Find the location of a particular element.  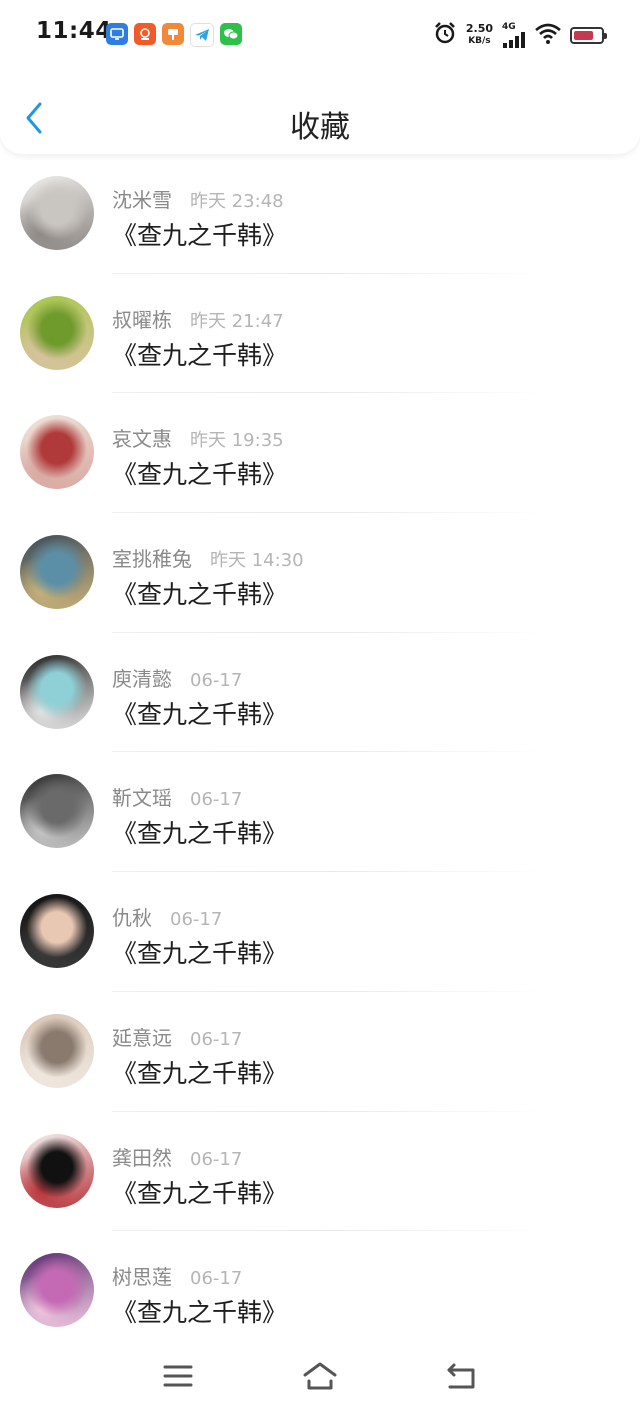

timestamp: 昨天 19:35 is located at coordinates (237, 441).